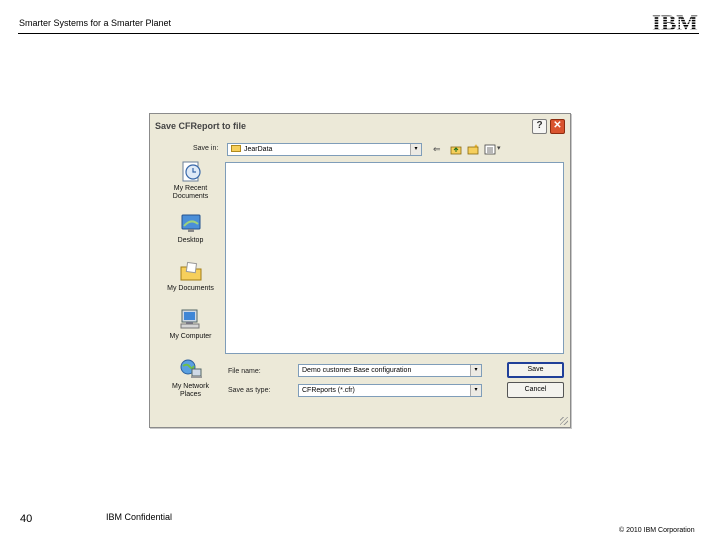 This screenshot has width=720, height=540. I want to click on copyright-label: © 2010 IBM Corporation, so click(657, 530).